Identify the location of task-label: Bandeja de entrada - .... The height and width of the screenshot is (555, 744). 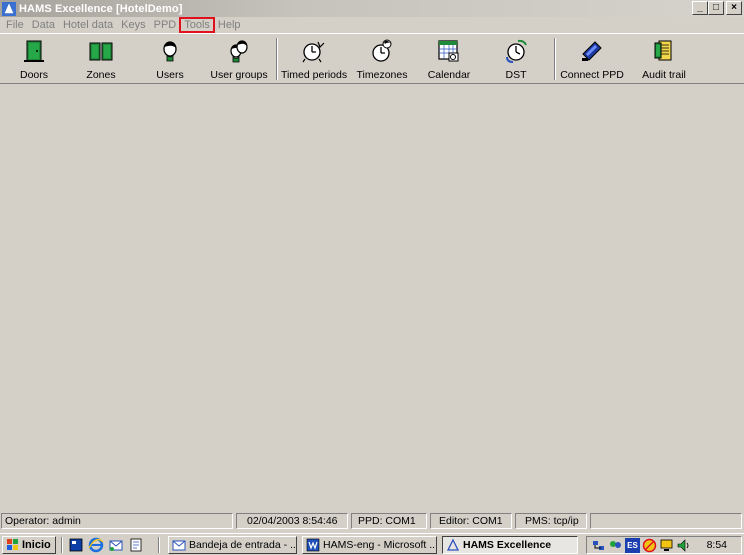
(243, 545).